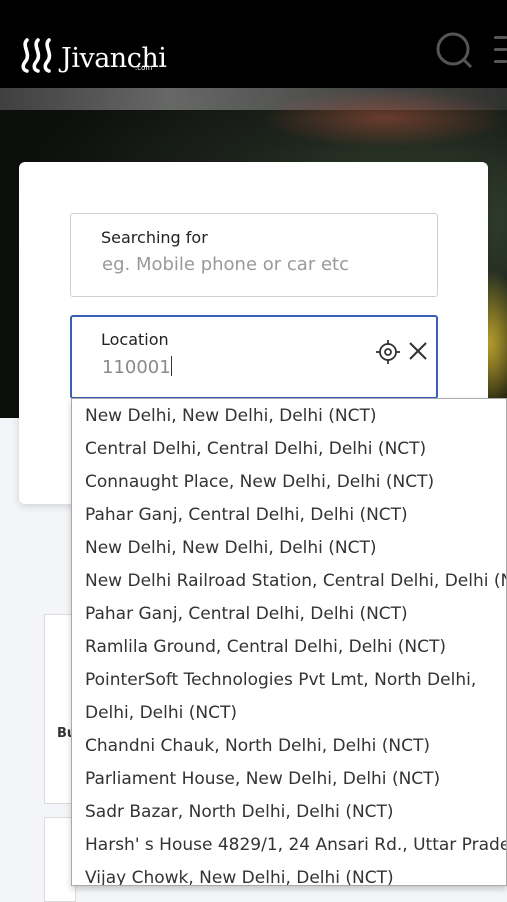 This screenshot has height=902, width=507. Describe the element at coordinates (454, 50) in the screenshot. I see `search-icon` at that location.